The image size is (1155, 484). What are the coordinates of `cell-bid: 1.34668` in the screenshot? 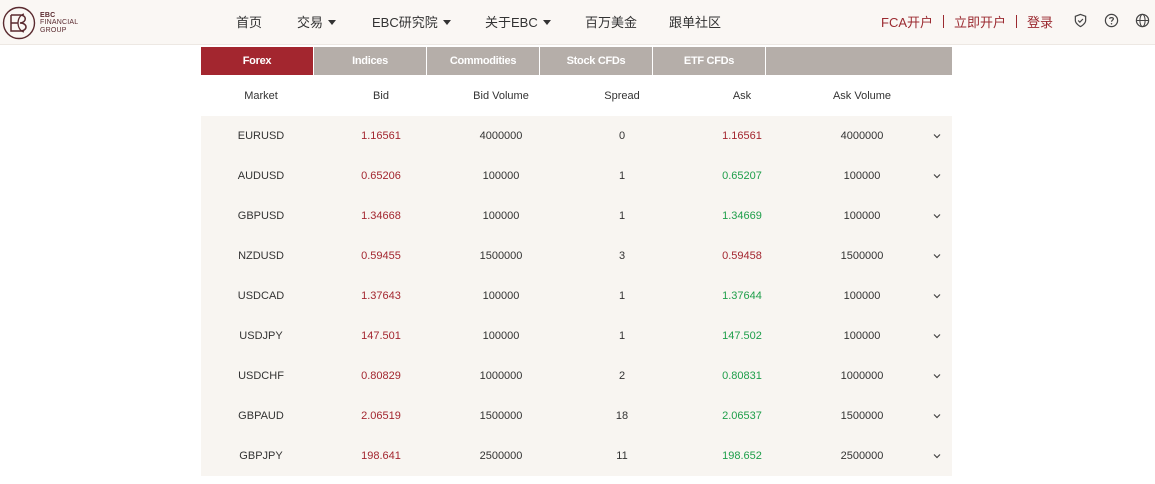 It's located at (381, 216).